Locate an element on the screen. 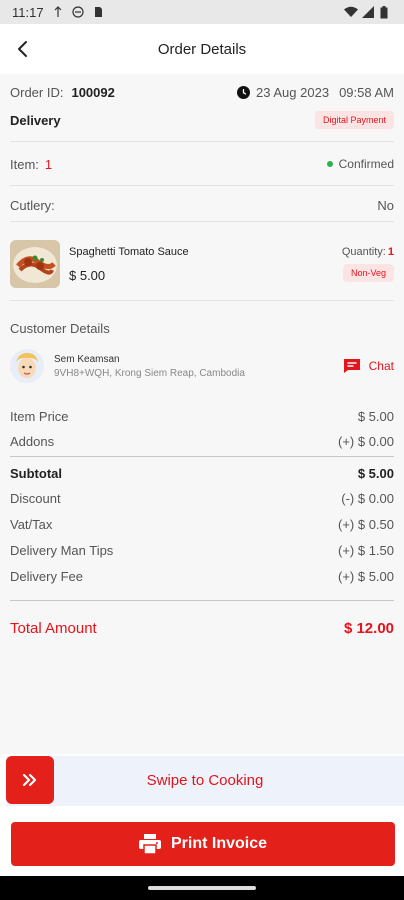  print-invoice-button: Print Invoice is located at coordinates (203, 844).